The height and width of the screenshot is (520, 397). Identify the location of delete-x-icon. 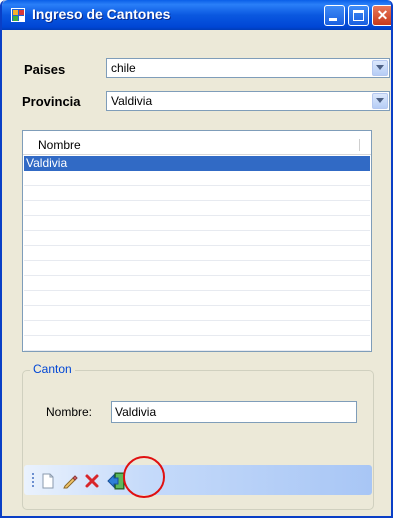
(92, 481).